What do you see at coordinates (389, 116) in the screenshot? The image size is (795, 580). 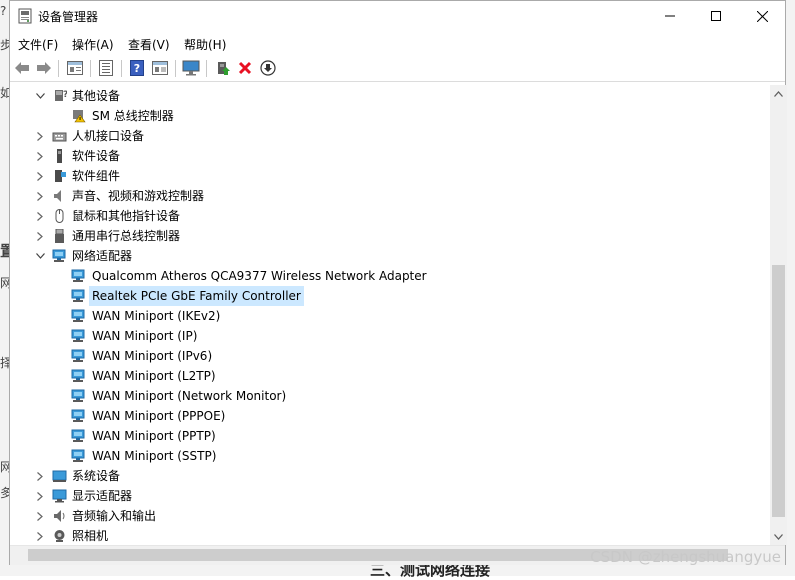 I see `tree-device-row: SM 总线控制器` at bounding box center [389, 116].